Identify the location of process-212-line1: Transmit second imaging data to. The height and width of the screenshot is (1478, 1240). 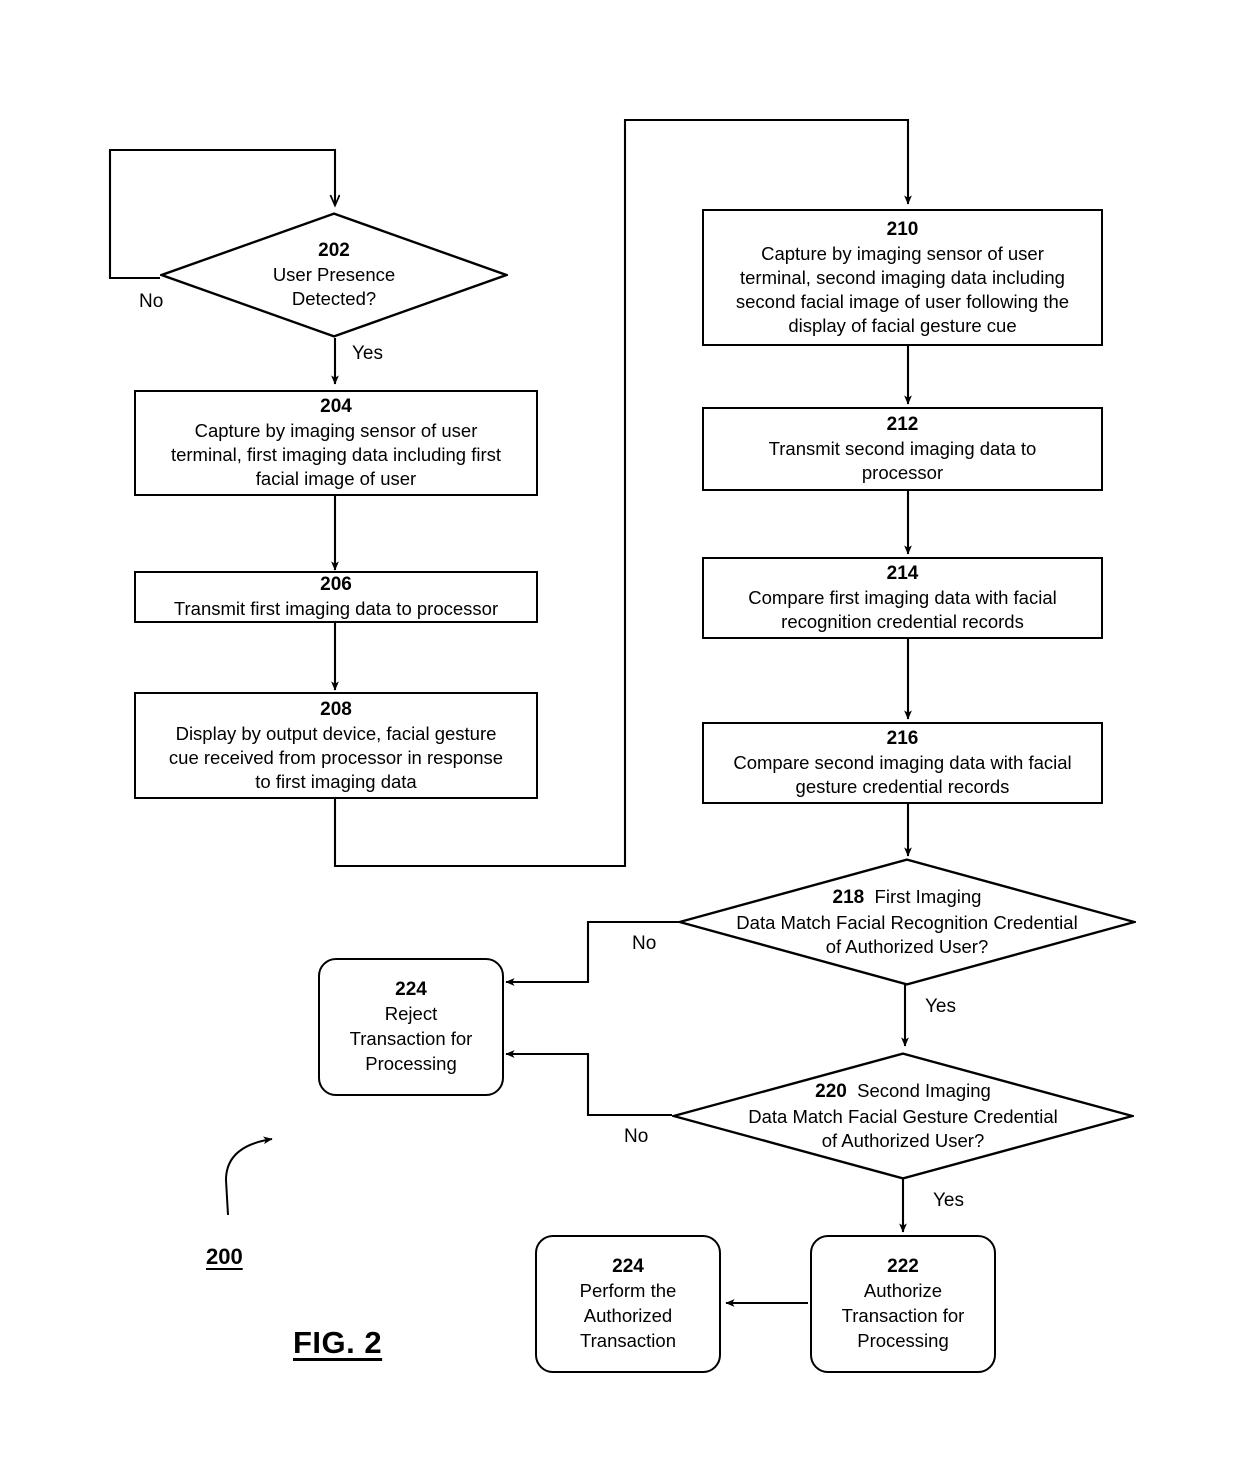
(902, 449).